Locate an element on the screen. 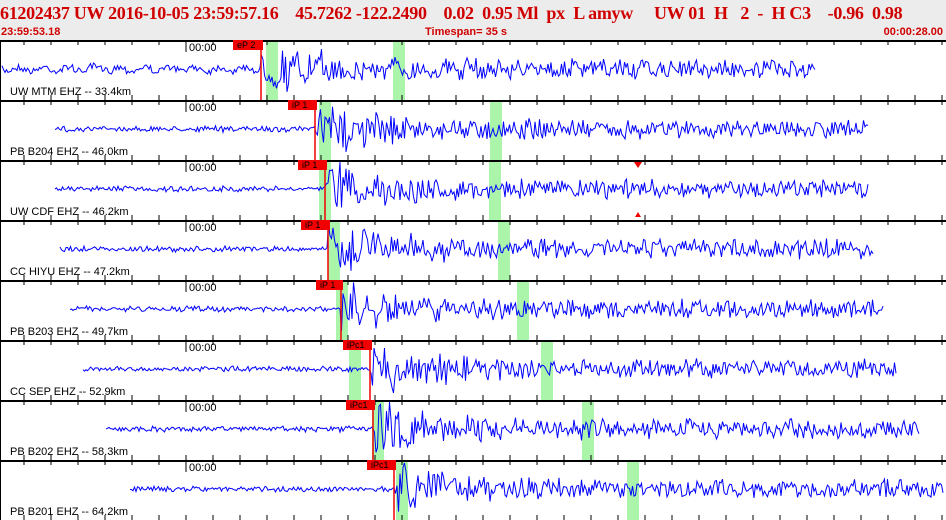  end-offset: 00:00:28.00 is located at coordinates (913, 32).